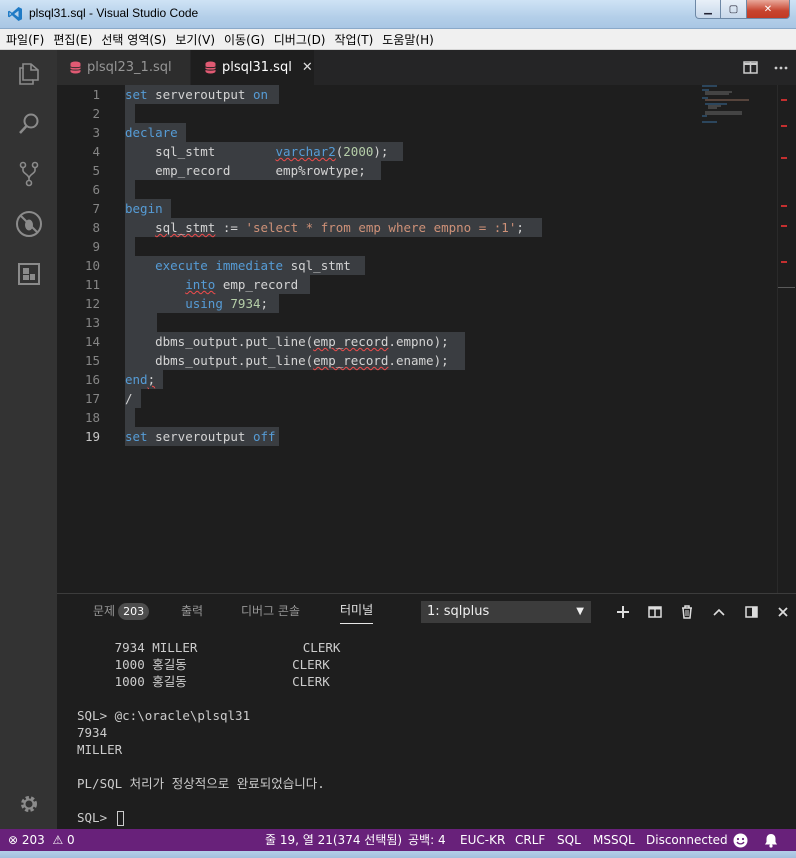  What do you see at coordinates (120, 818) in the screenshot?
I see `terminal-cursor` at bounding box center [120, 818].